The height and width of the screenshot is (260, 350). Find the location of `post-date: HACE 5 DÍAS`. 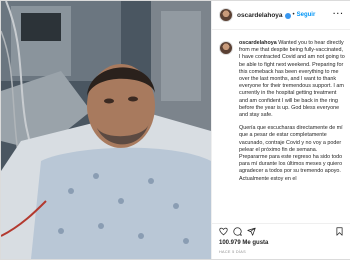

post-date: HACE 5 DÍAS is located at coordinates (232, 252).